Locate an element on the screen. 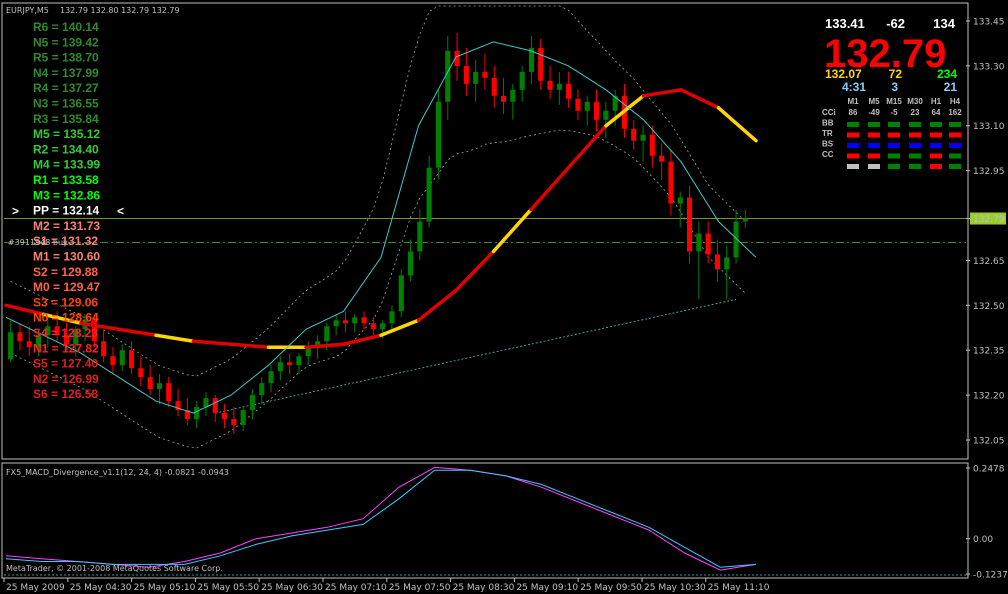 The height and width of the screenshot is (594, 1008). pivot-level-label: N5 = 139.42 is located at coordinates (66, 42).